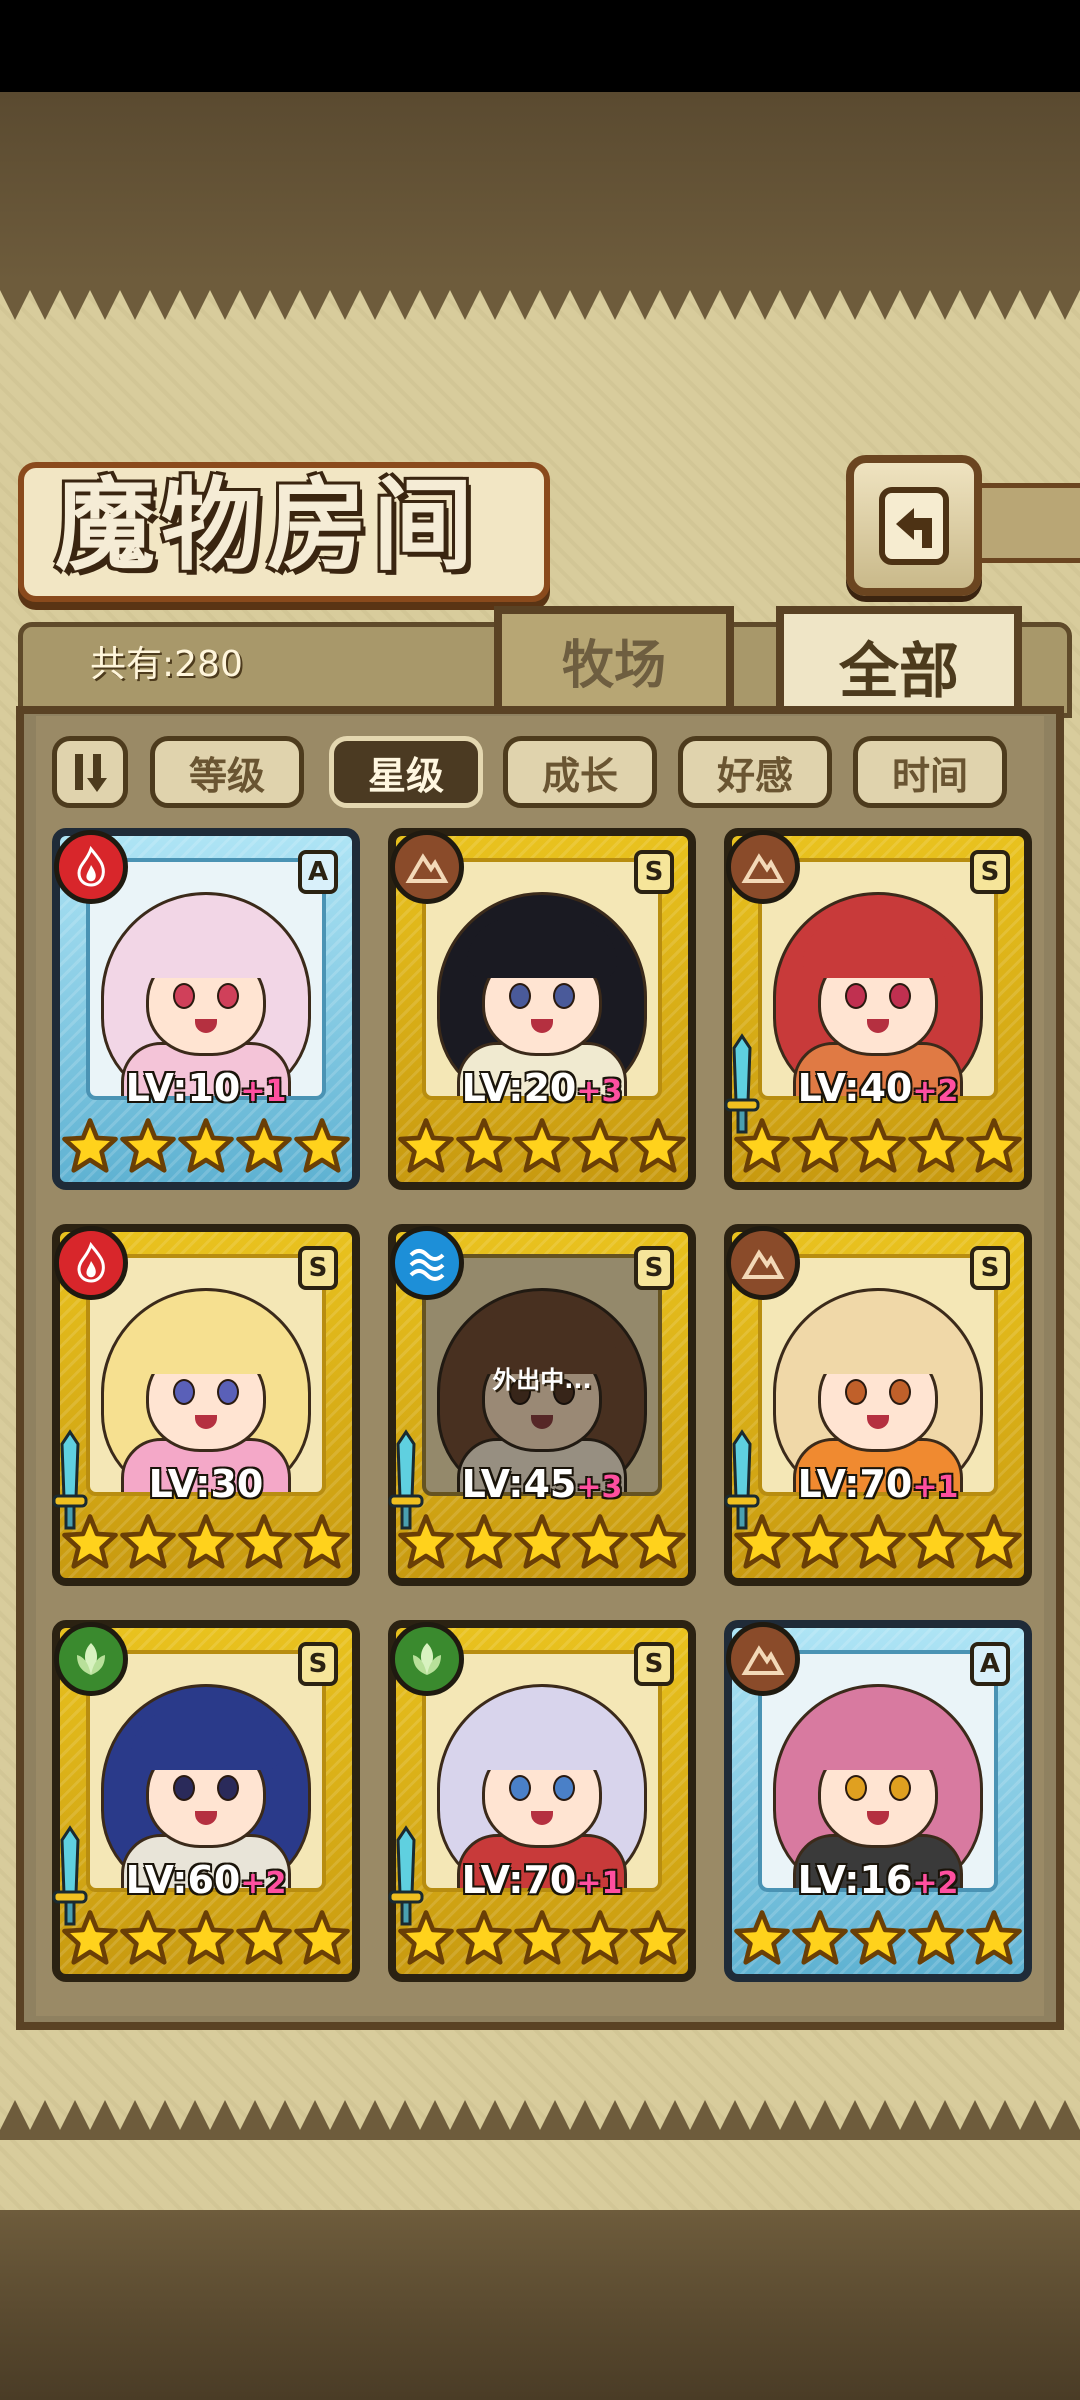 This screenshot has width=1080, height=2400. I want to click on level-label: LV:20+3, so click(542, 1088).